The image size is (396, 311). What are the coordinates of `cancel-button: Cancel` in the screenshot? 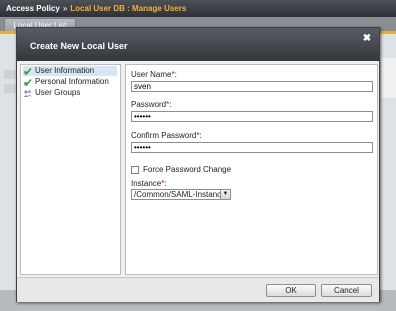 It's located at (346, 290).